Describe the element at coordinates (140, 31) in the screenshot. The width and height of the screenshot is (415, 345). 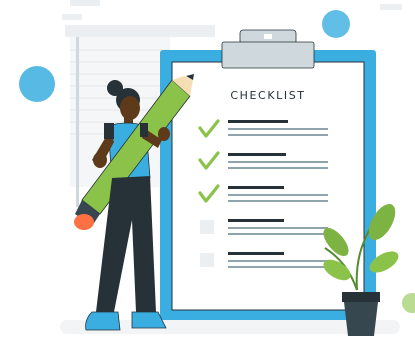
I see `bg-shelf` at that location.